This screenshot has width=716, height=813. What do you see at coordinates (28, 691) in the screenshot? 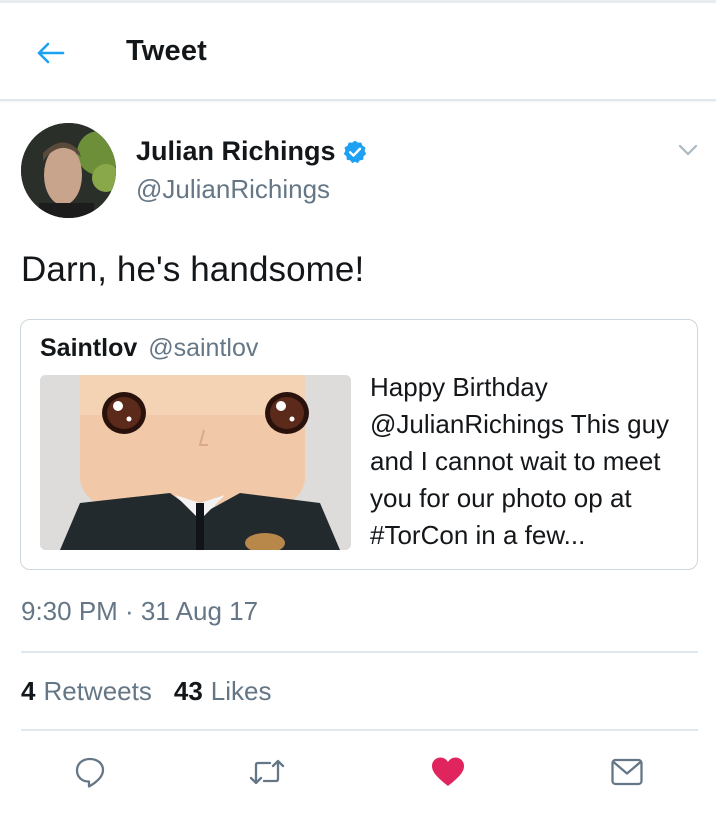
I see `retweets-count: 4` at bounding box center [28, 691].